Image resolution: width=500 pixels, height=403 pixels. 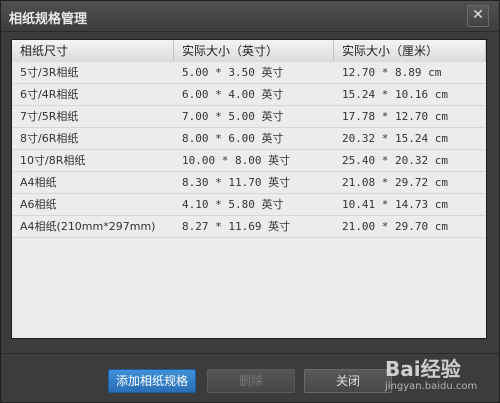 I want to click on cell-inches: 8.27 * 11.69 英寸, so click(x=236, y=226).